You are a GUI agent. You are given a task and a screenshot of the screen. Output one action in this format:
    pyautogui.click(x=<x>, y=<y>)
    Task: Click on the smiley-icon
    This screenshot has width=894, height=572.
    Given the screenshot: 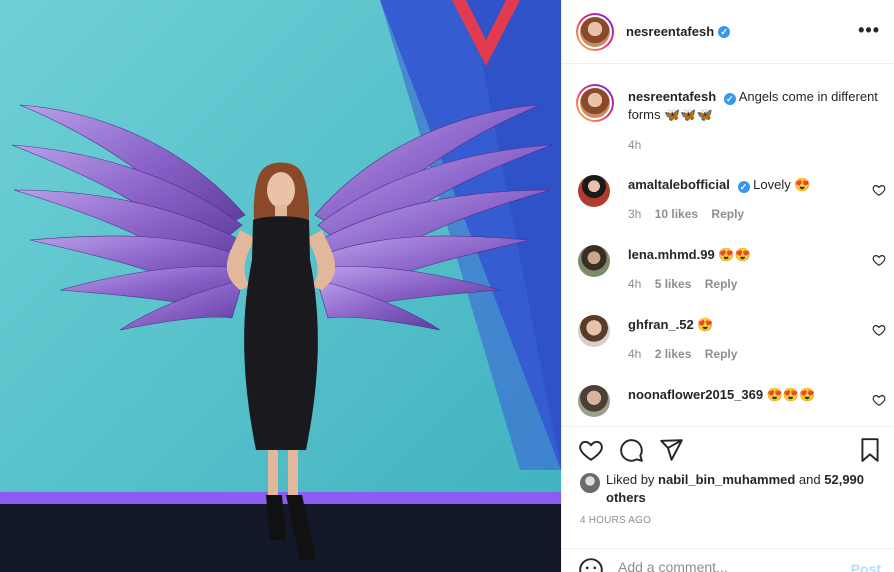 What is the action you would take?
    pyautogui.click(x=591, y=564)
    